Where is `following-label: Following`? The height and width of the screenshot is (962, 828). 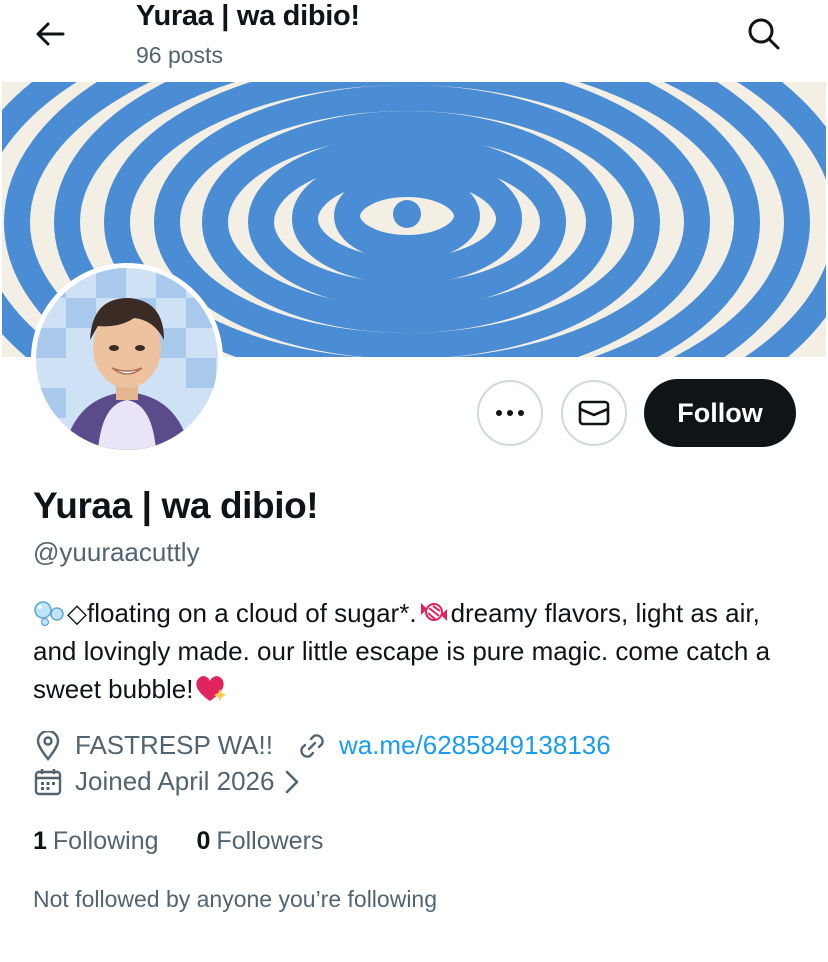
following-label: Following is located at coordinates (105, 841).